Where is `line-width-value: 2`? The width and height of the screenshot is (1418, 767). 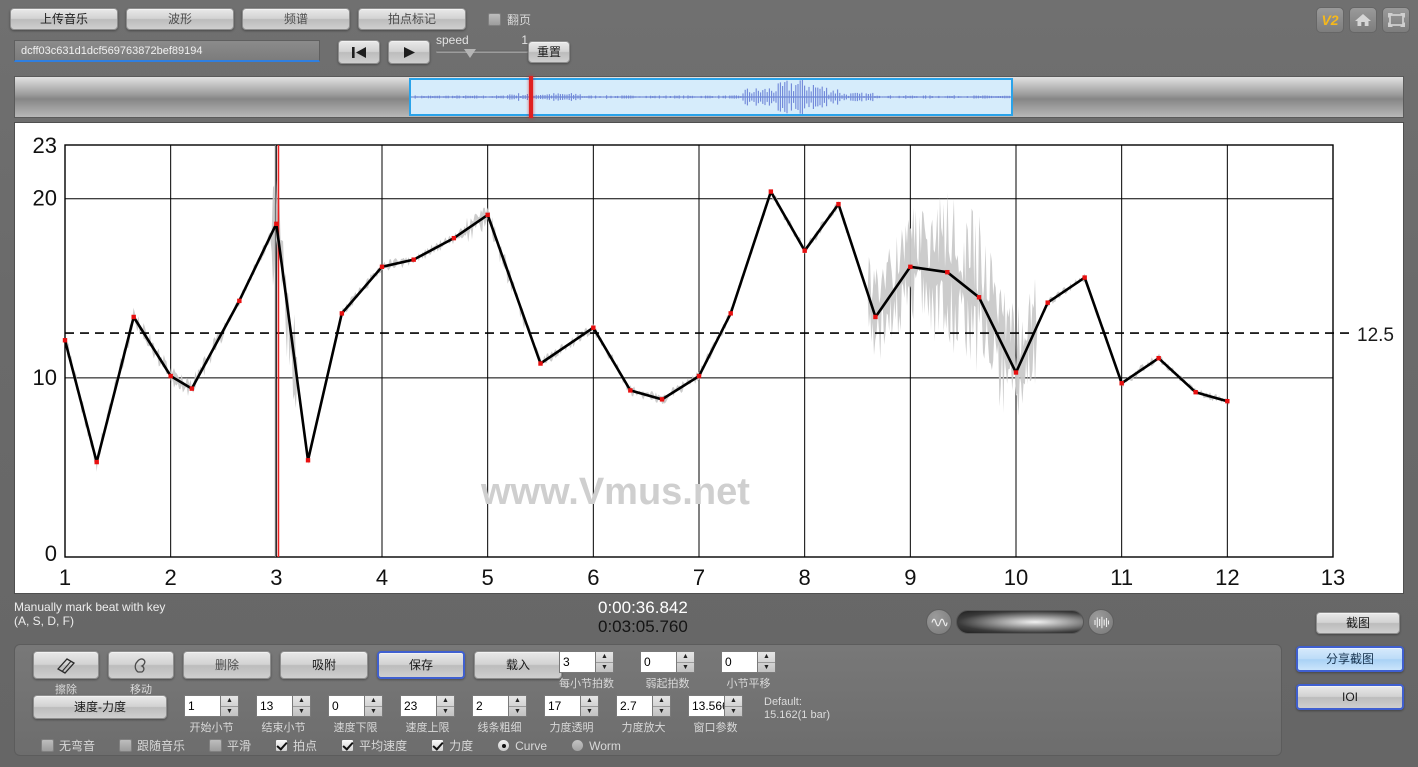 line-width-value: 2 is located at coordinates (490, 706).